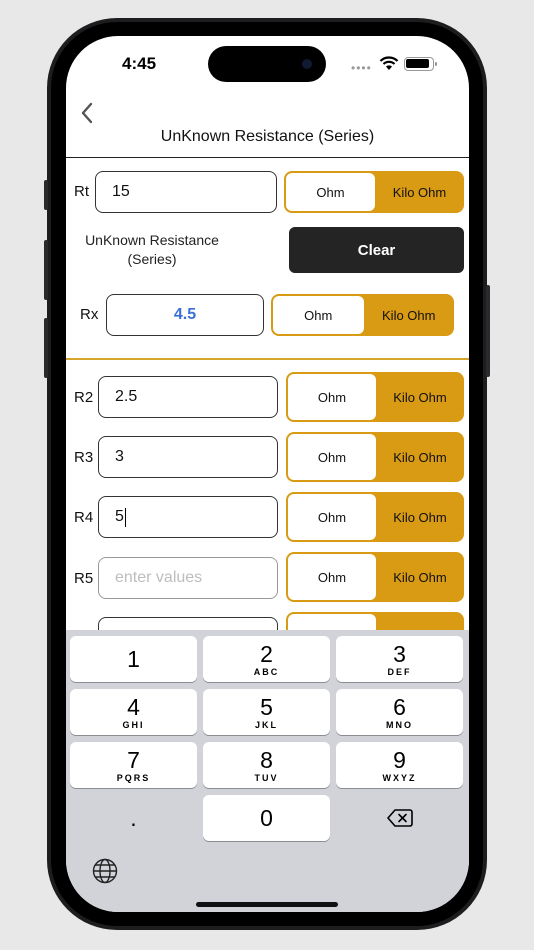 Image resolution: width=534 pixels, height=950 pixels. I want to click on key-9: 9 WXYZ, so click(399, 765).